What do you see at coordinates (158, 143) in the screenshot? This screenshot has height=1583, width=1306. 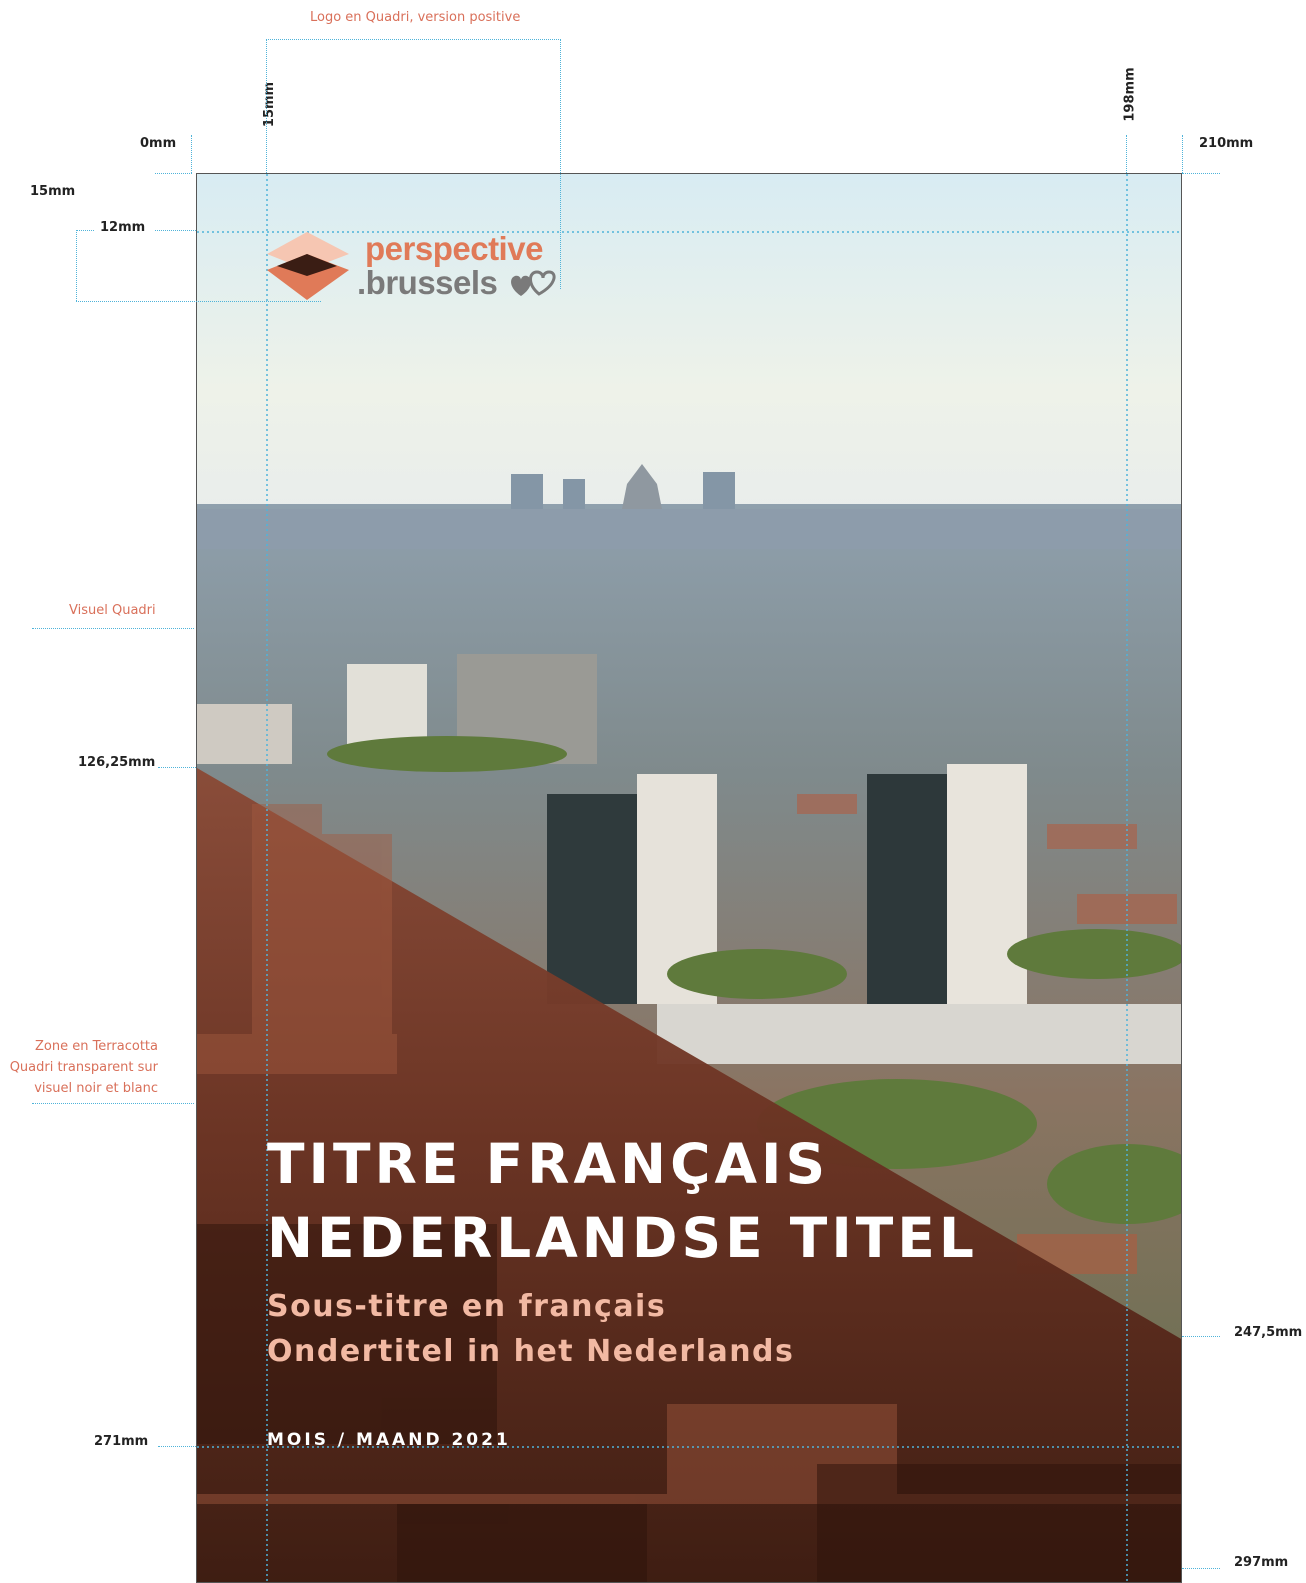 I see `dim-0mm: 0mm` at bounding box center [158, 143].